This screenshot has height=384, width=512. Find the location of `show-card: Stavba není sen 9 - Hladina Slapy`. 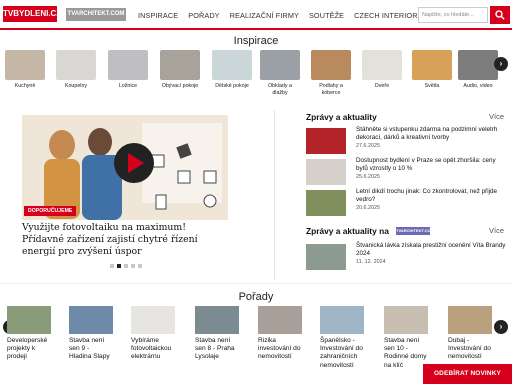

show-card: Stavba není sen 9 - Hladina Slapy is located at coordinates (91, 334).